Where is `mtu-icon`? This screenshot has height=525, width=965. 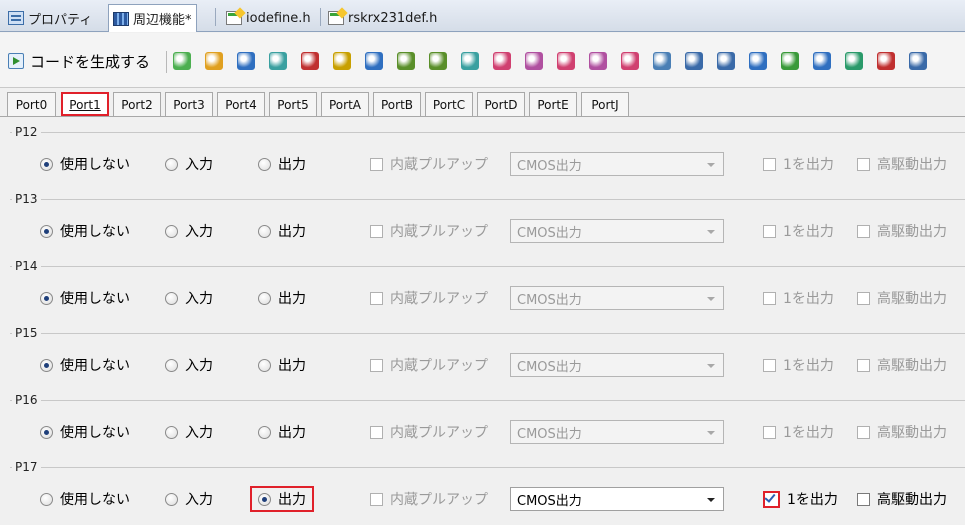 mtu-icon is located at coordinates (470, 61).